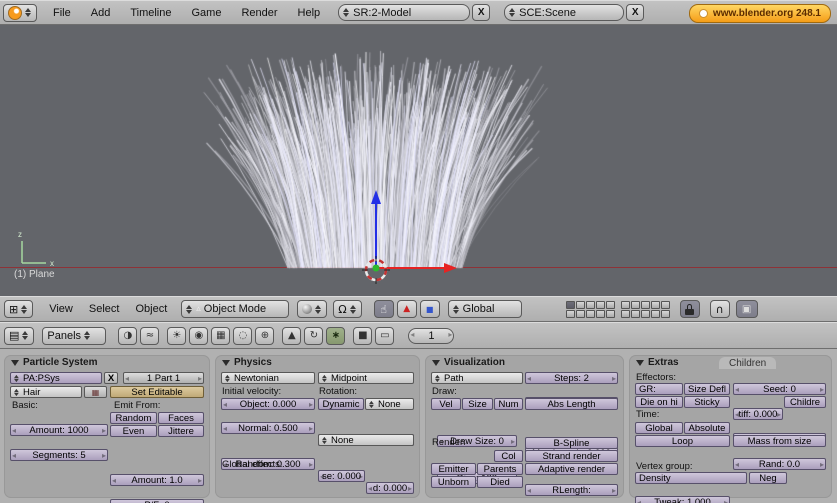 This screenshot has height=503, width=837. Describe the element at coordinates (363, 335) in the screenshot. I see `editing-buttons-icon: ■` at that location.